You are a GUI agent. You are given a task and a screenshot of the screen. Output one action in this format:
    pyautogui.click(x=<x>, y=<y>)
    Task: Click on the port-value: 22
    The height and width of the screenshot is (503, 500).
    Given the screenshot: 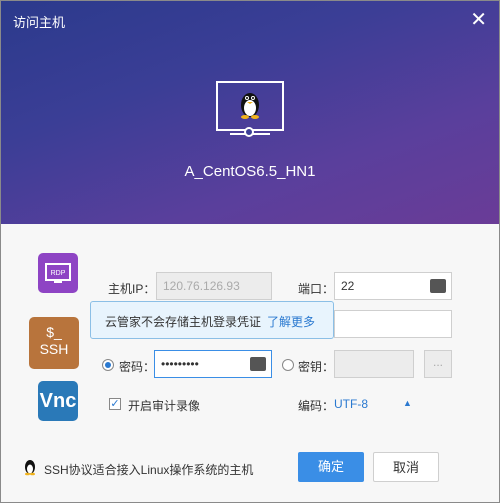 What is the action you would take?
    pyautogui.click(x=348, y=286)
    